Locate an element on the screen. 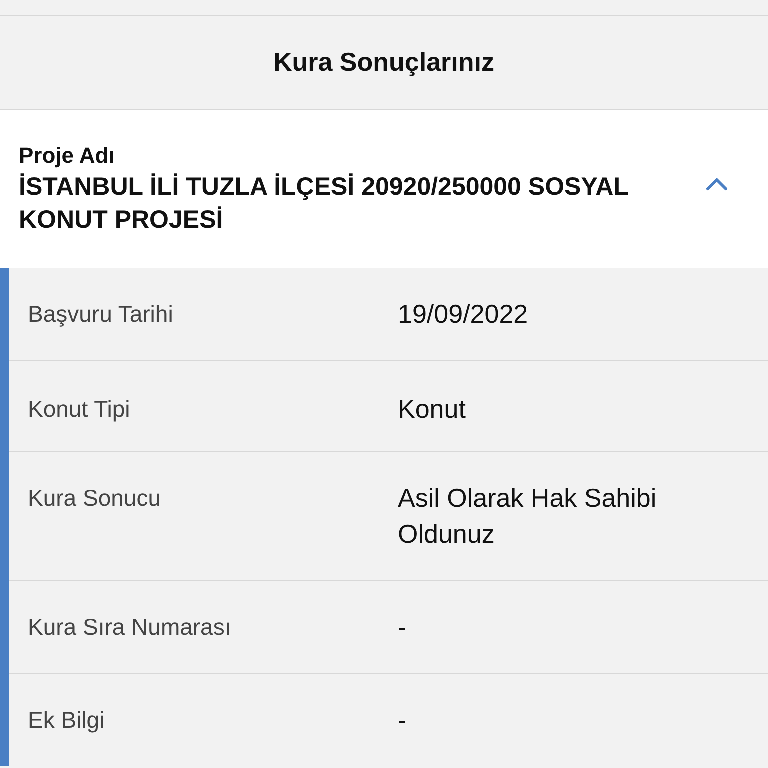  field-value: Konut is located at coordinates (432, 409).